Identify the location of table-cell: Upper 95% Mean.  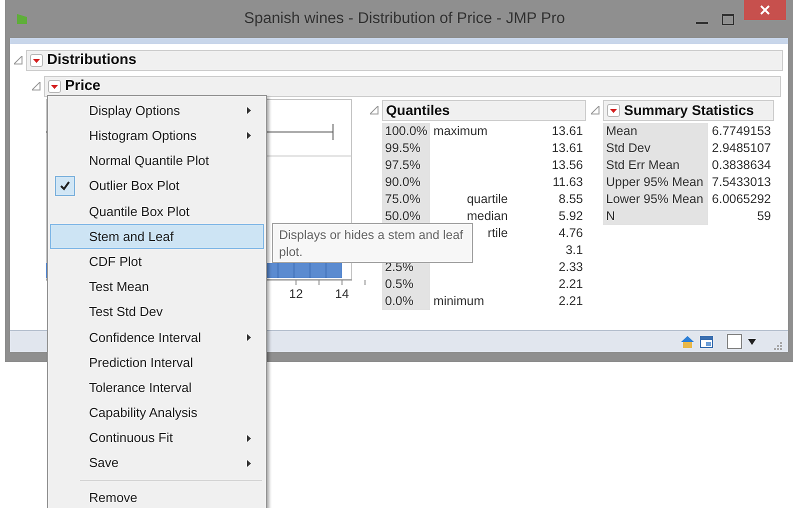
(655, 182).